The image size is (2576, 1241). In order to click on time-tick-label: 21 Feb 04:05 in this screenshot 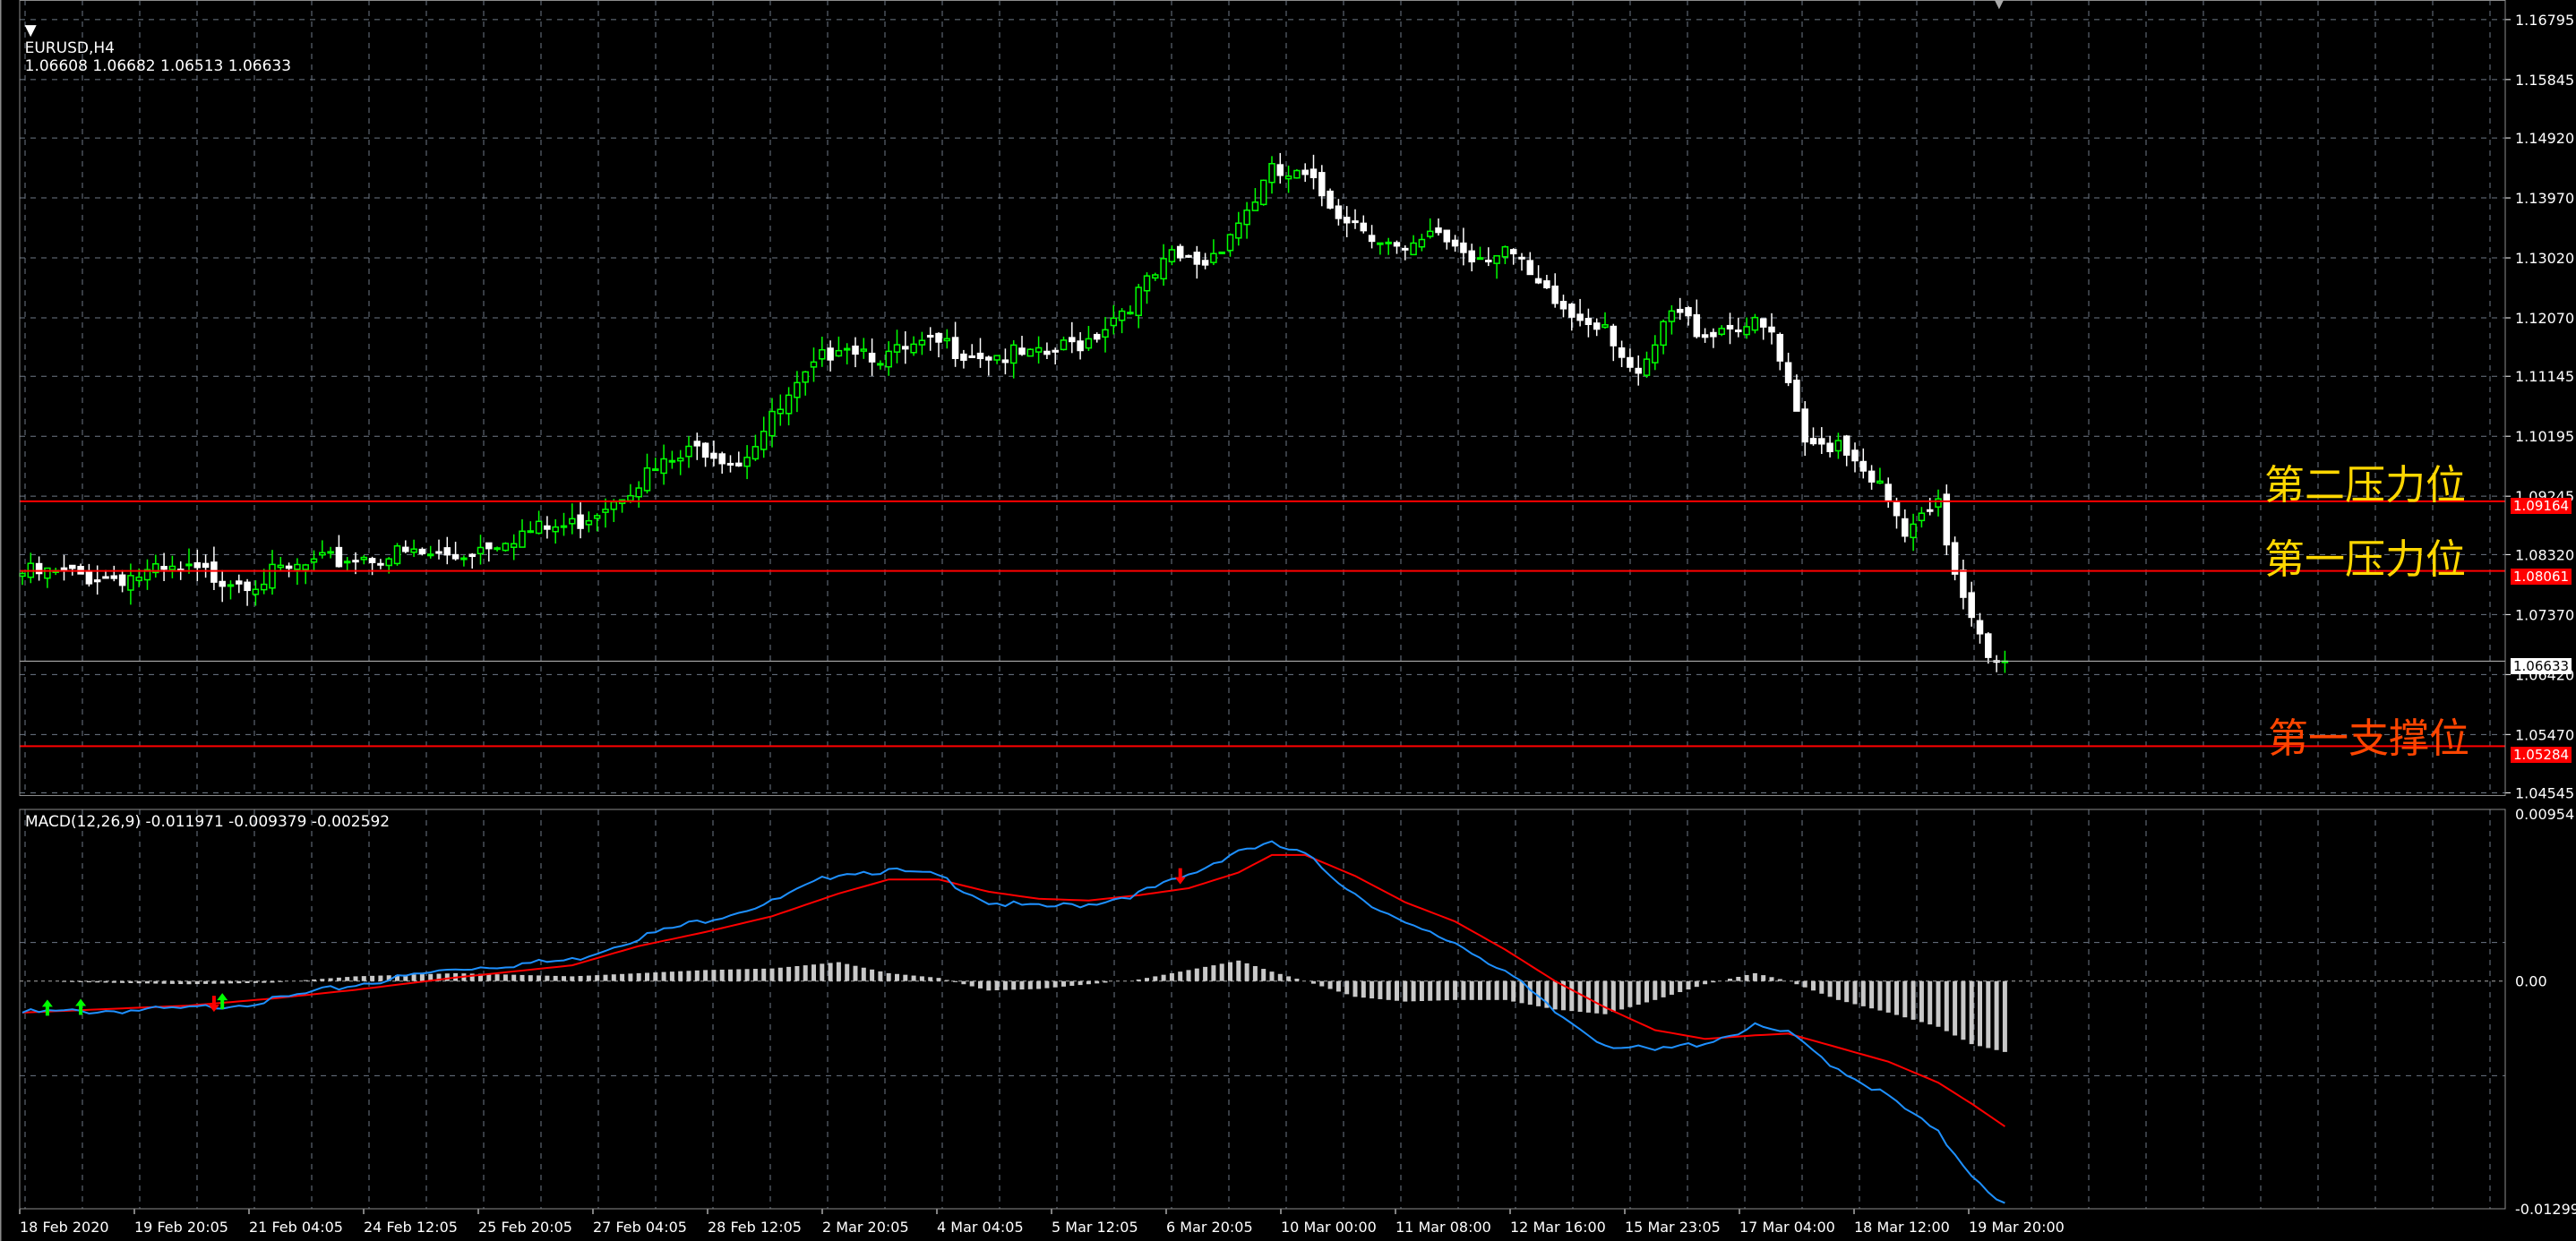, I will do `click(296, 1227)`.